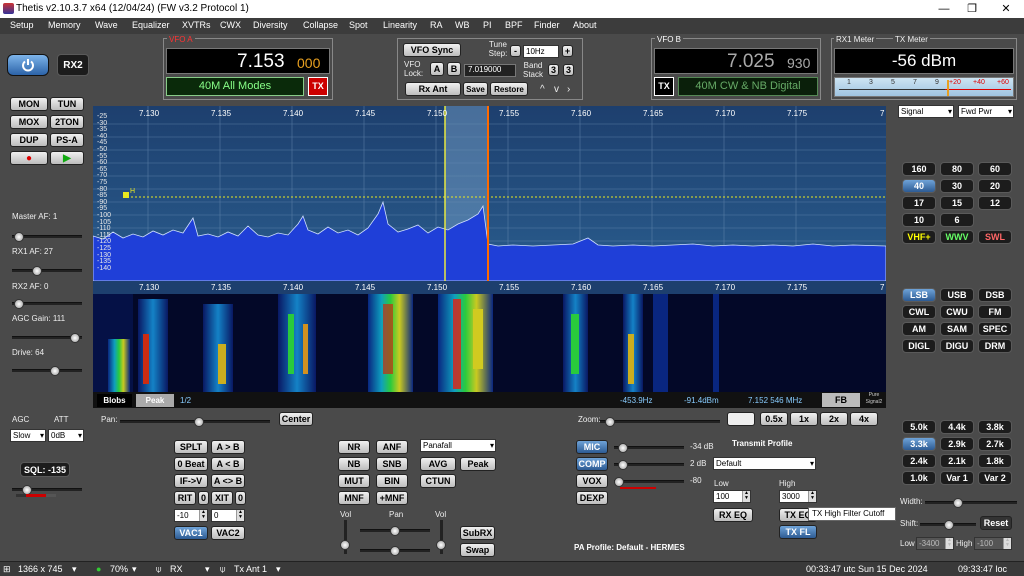 The image size is (1024, 576). I want to click on band-60-button: 60, so click(995, 169).